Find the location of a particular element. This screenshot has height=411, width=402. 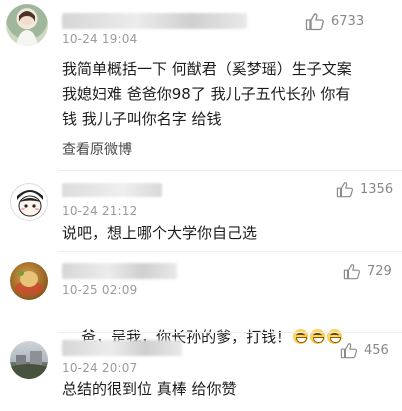

like-count: 6733 is located at coordinates (348, 21).